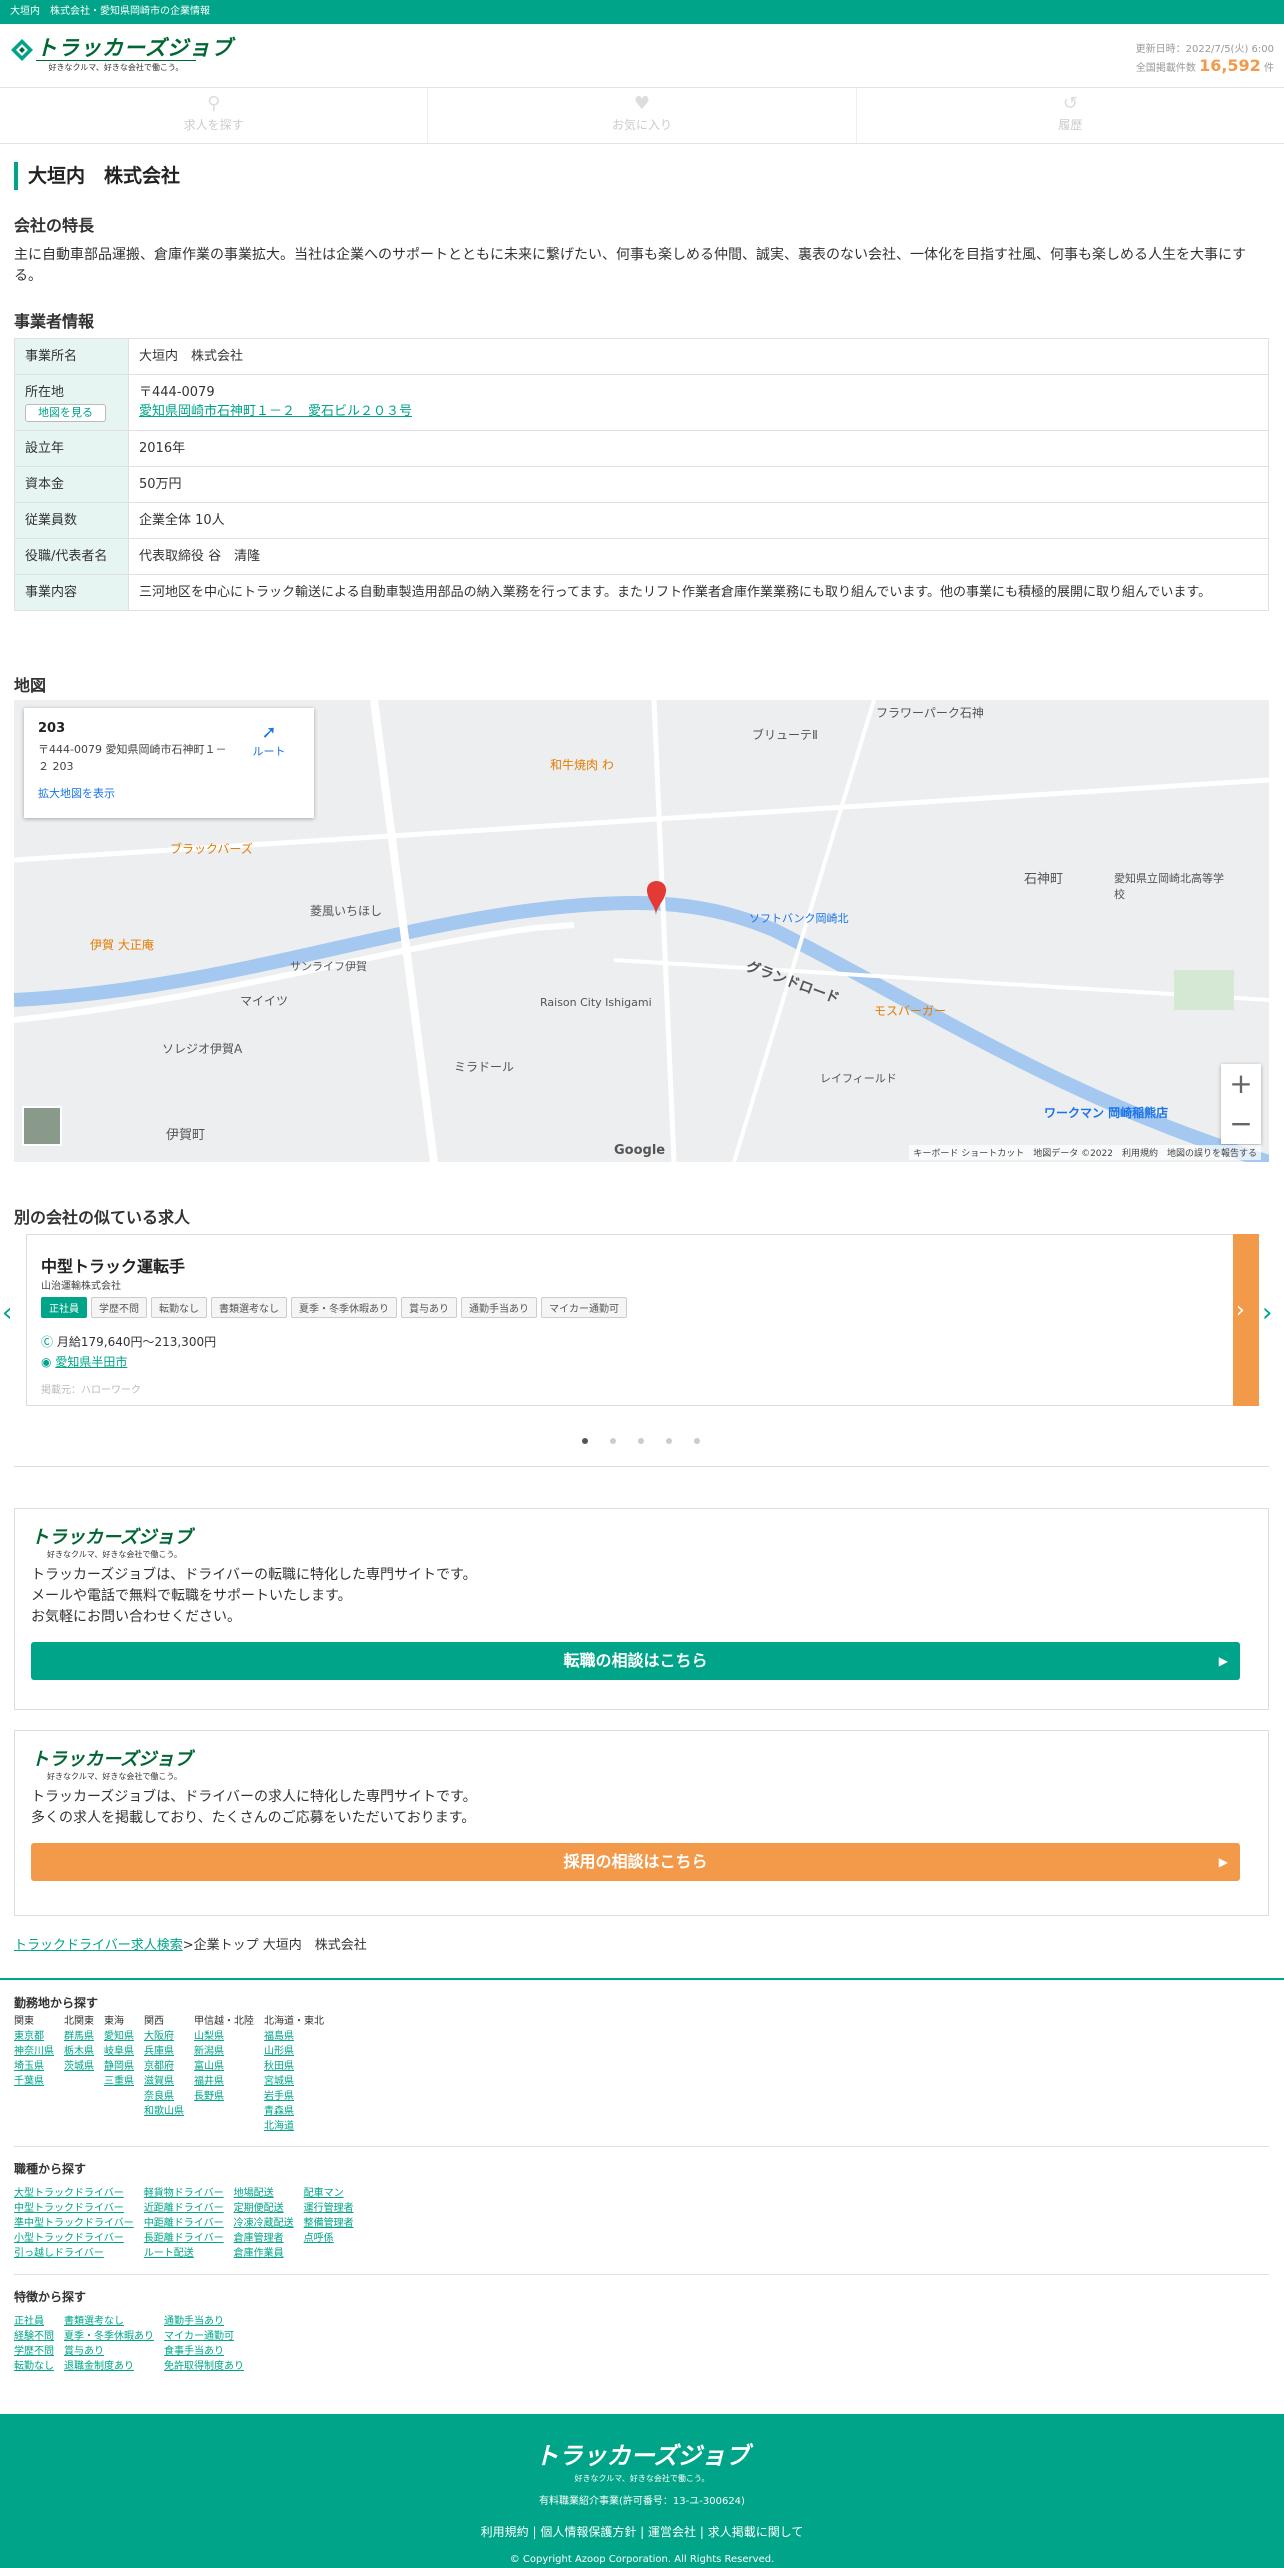  Describe the element at coordinates (204, 2351) in the screenshot. I see `footer-nav-link: 食事手当あり` at that location.